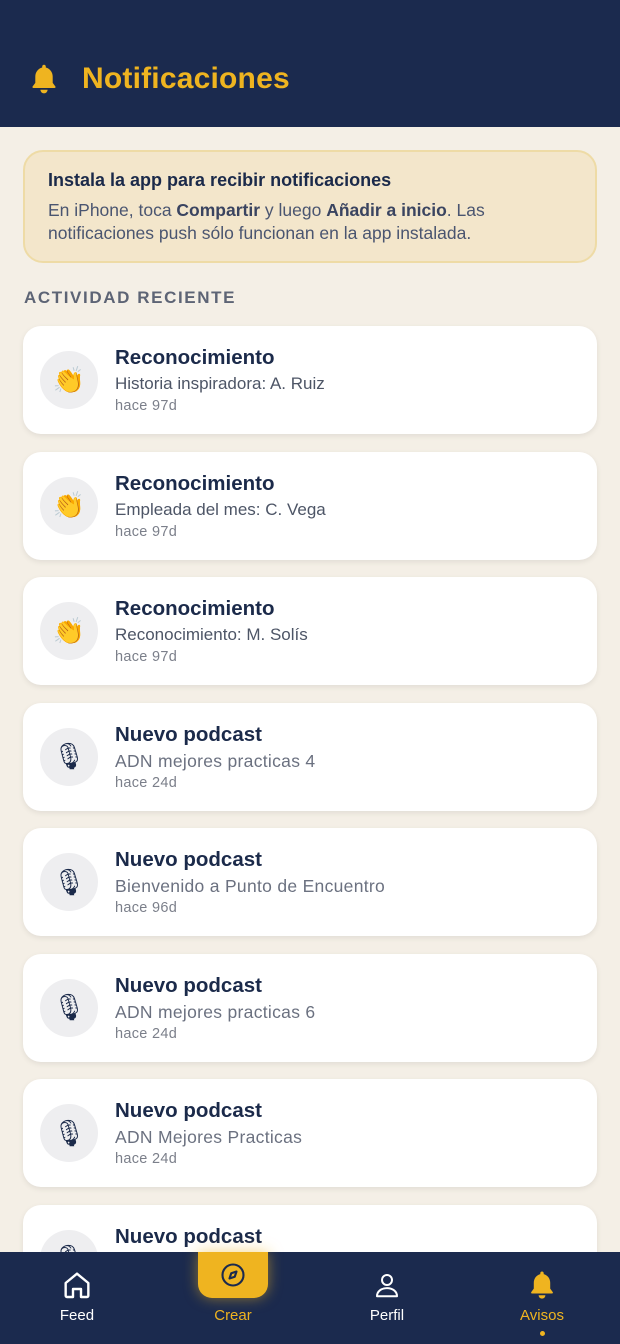  Describe the element at coordinates (310, 1298) in the screenshot. I see `bottom-nav: Feed Crear Perfil Avisos` at that location.